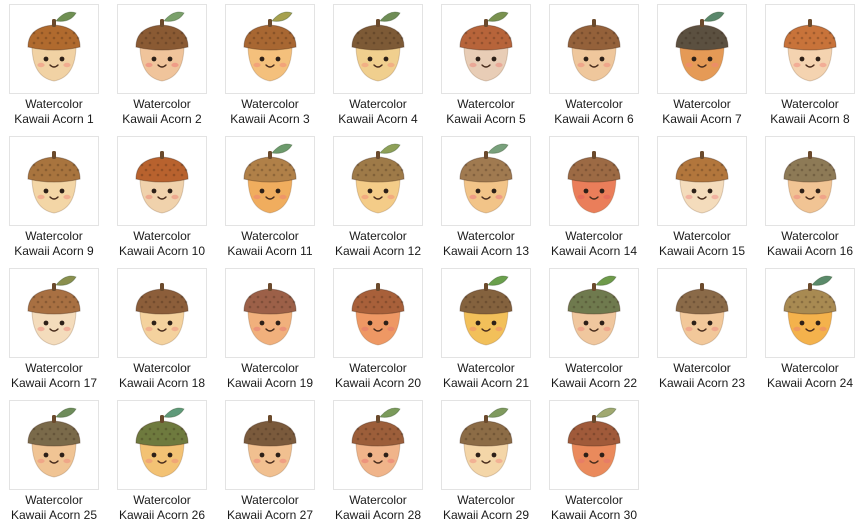 This screenshot has width=865, height=528. Describe the element at coordinates (162, 376) in the screenshot. I see `file-name: Watercolor Kawaii Acorn 18` at that location.